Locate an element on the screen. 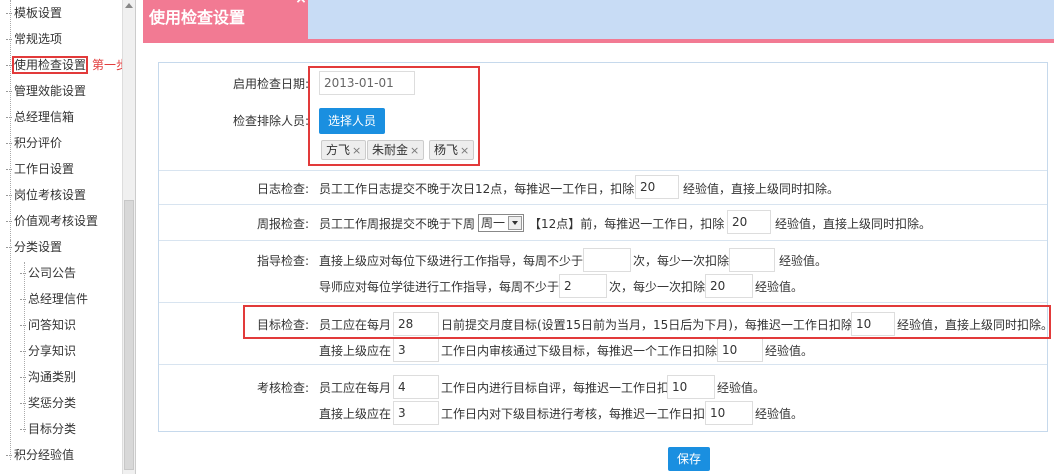 This screenshot has height=474, width=1054. sidebar-item-points-eval: 积分评价 is located at coordinates (34, 143).